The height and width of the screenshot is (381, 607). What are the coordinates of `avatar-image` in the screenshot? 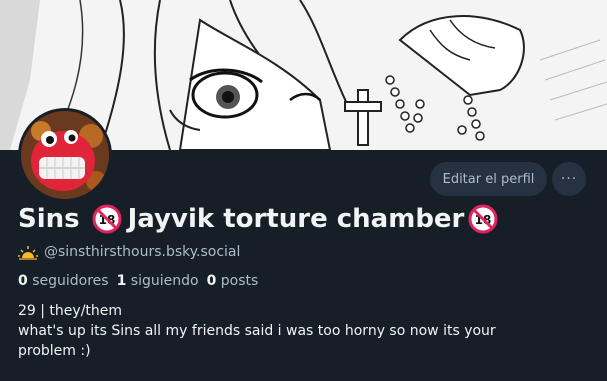 It's located at (65, 155).